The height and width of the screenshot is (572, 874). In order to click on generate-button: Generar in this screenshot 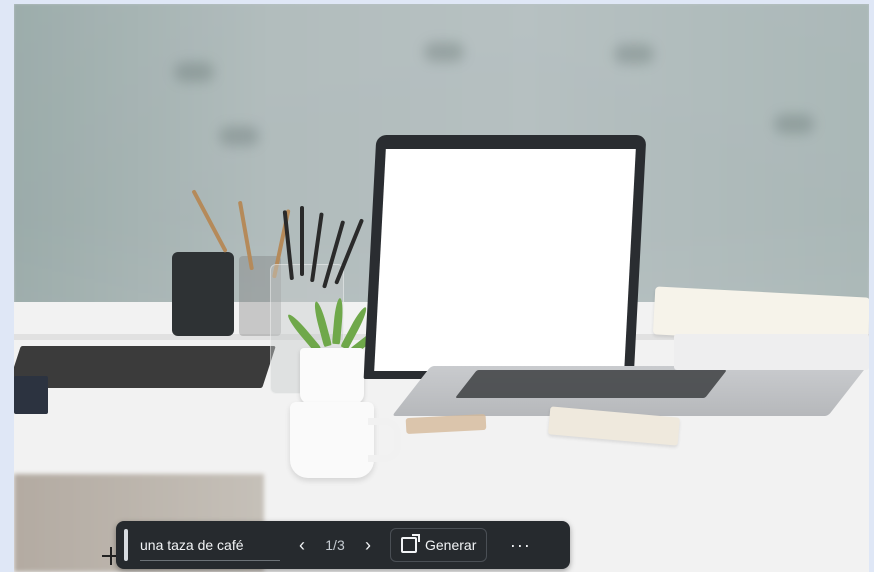, I will do `click(439, 545)`.